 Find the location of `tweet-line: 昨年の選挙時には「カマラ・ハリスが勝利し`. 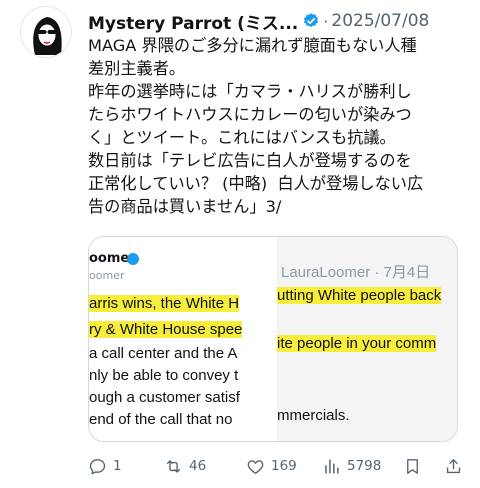

tweet-line: 昨年の選挙時には「カマラ・ハリスが勝利し is located at coordinates (250, 91).